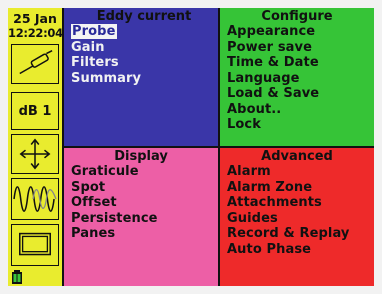  What do you see at coordinates (106, 48) in the screenshot?
I see `menu-item-gain: Gain` at bounding box center [106, 48].